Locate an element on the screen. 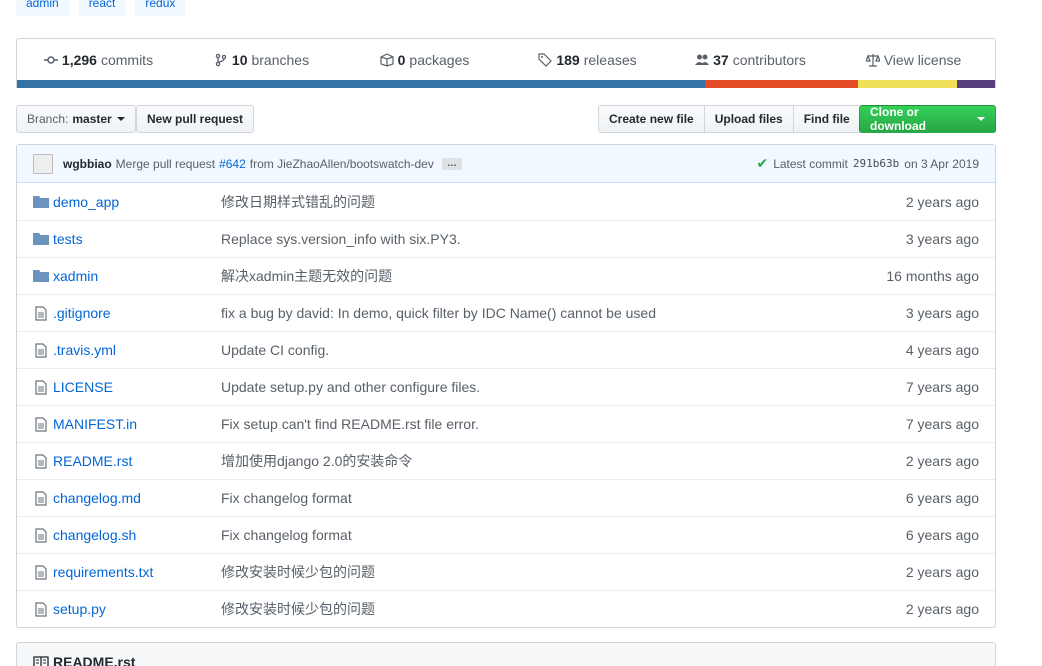  file-name-link: requirements.txt is located at coordinates (137, 572).